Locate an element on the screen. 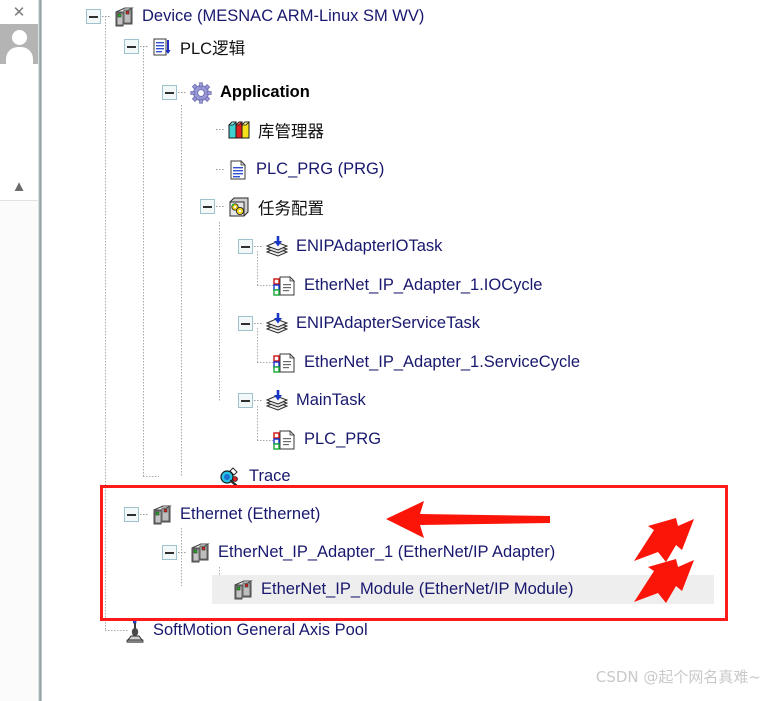  tree-row-label: MainTask is located at coordinates (331, 400).